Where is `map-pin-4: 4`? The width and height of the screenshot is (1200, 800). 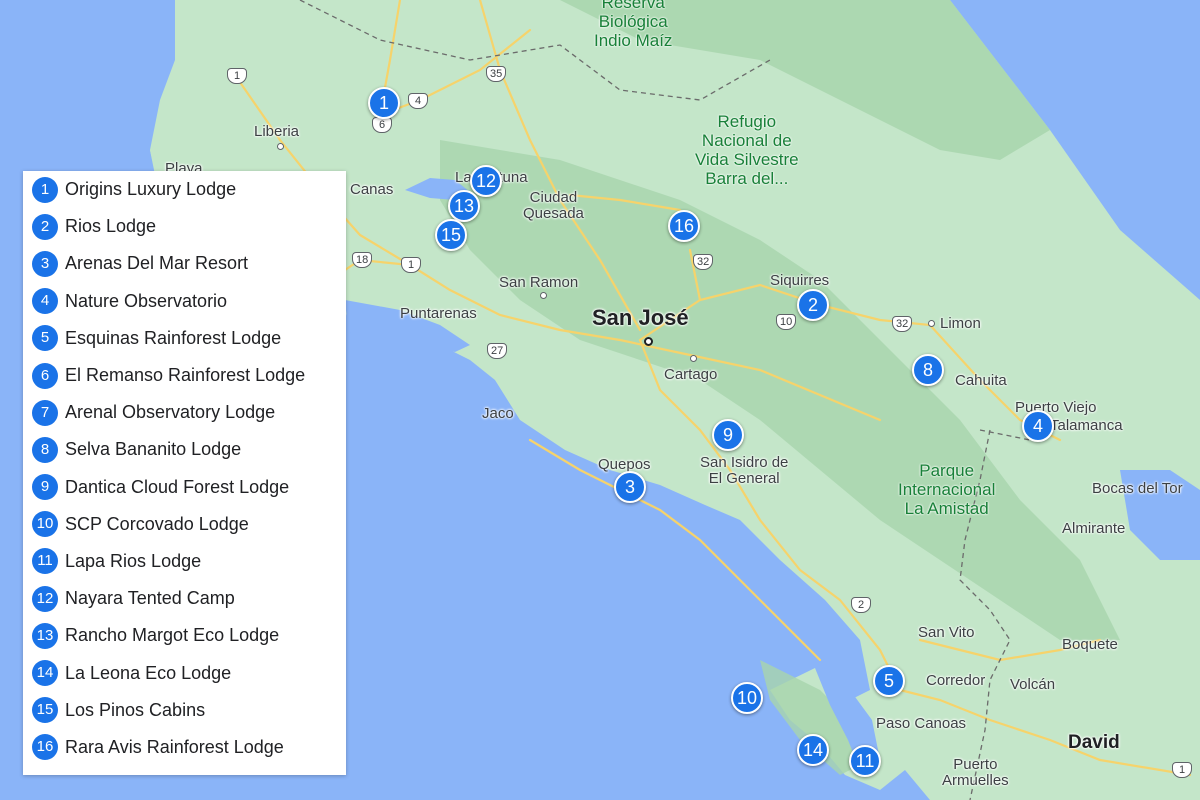
map-pin-4: 4 is located at coordinates (1038, 426).